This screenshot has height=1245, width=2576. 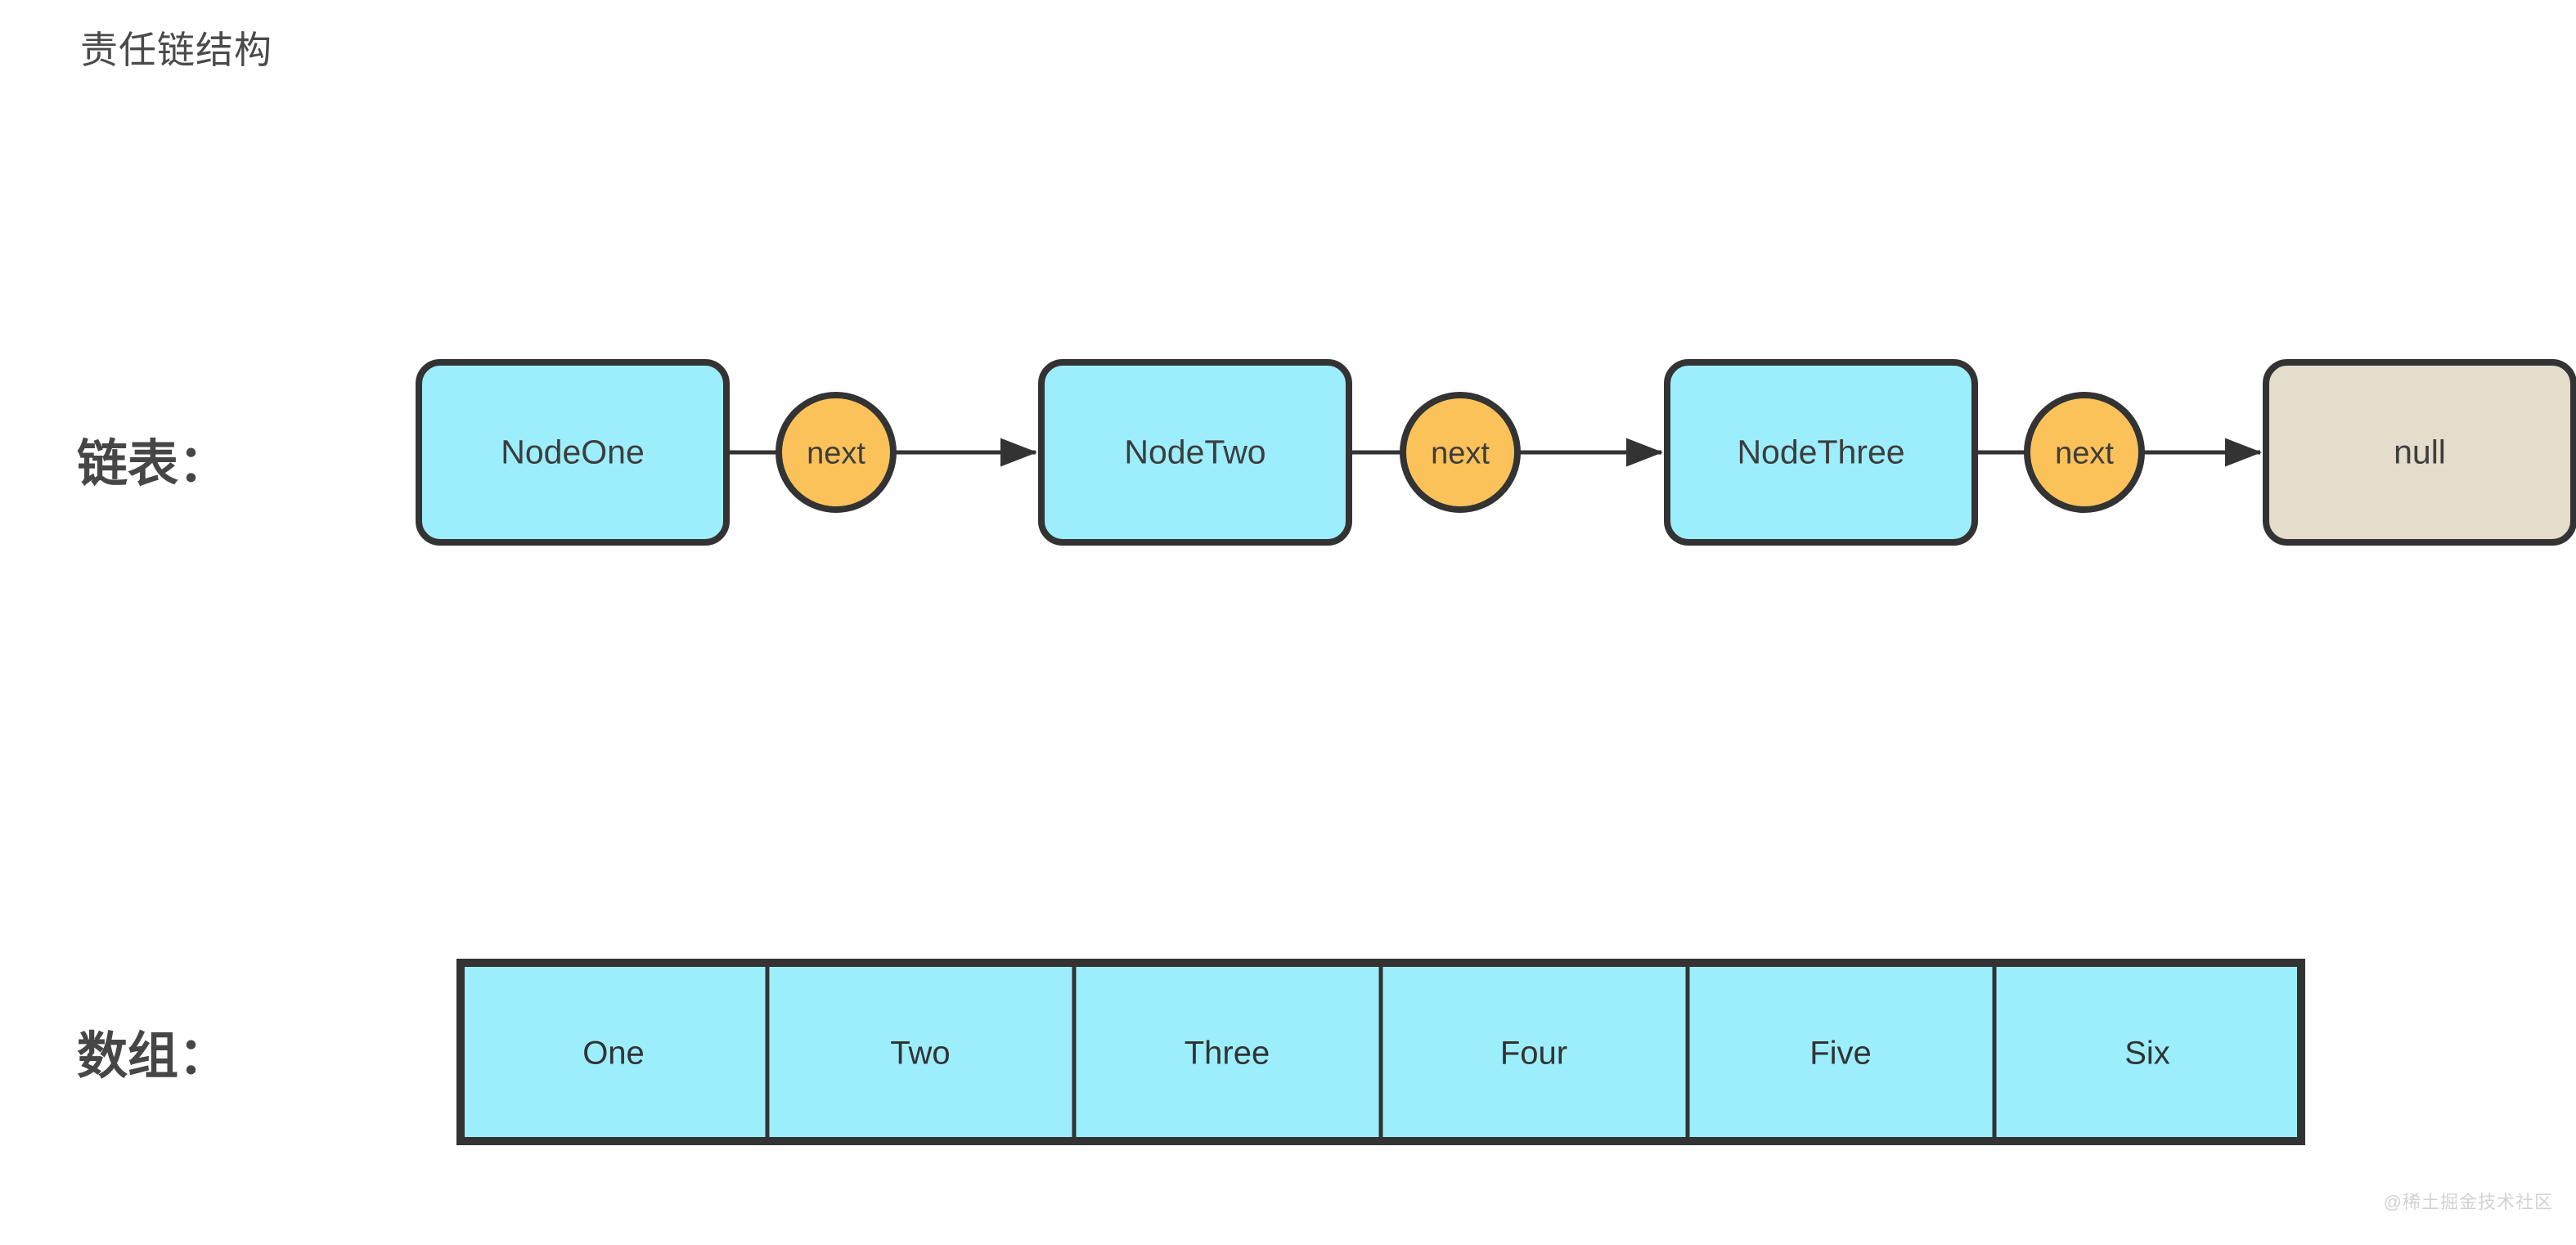 What do you see at coordinates (2084, 453) in the screenshot?
I see `next-label-3: next` at bounding box center [2084, 453].